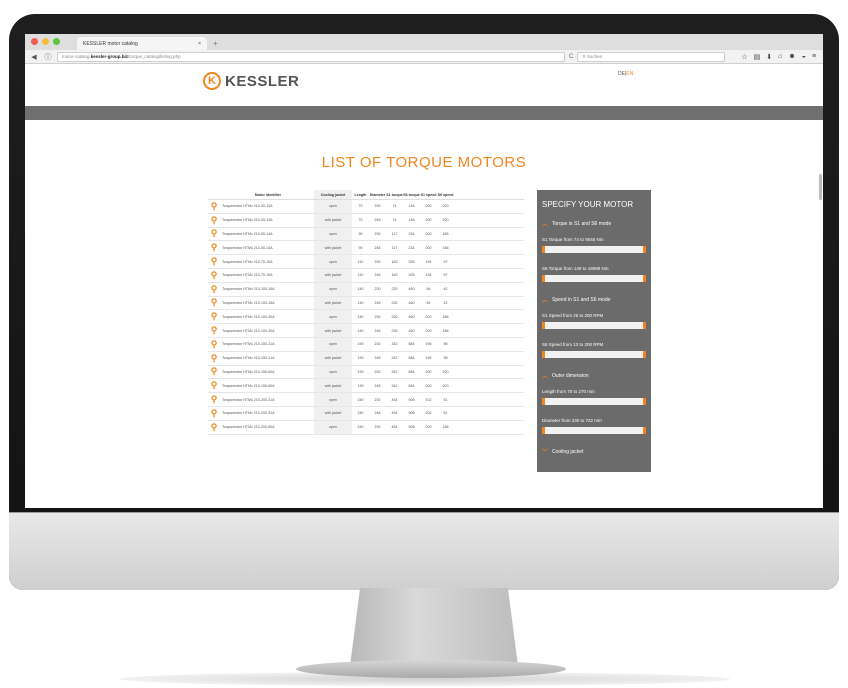  I want to click on cell-s6-torque: 148, so click(411, 220).